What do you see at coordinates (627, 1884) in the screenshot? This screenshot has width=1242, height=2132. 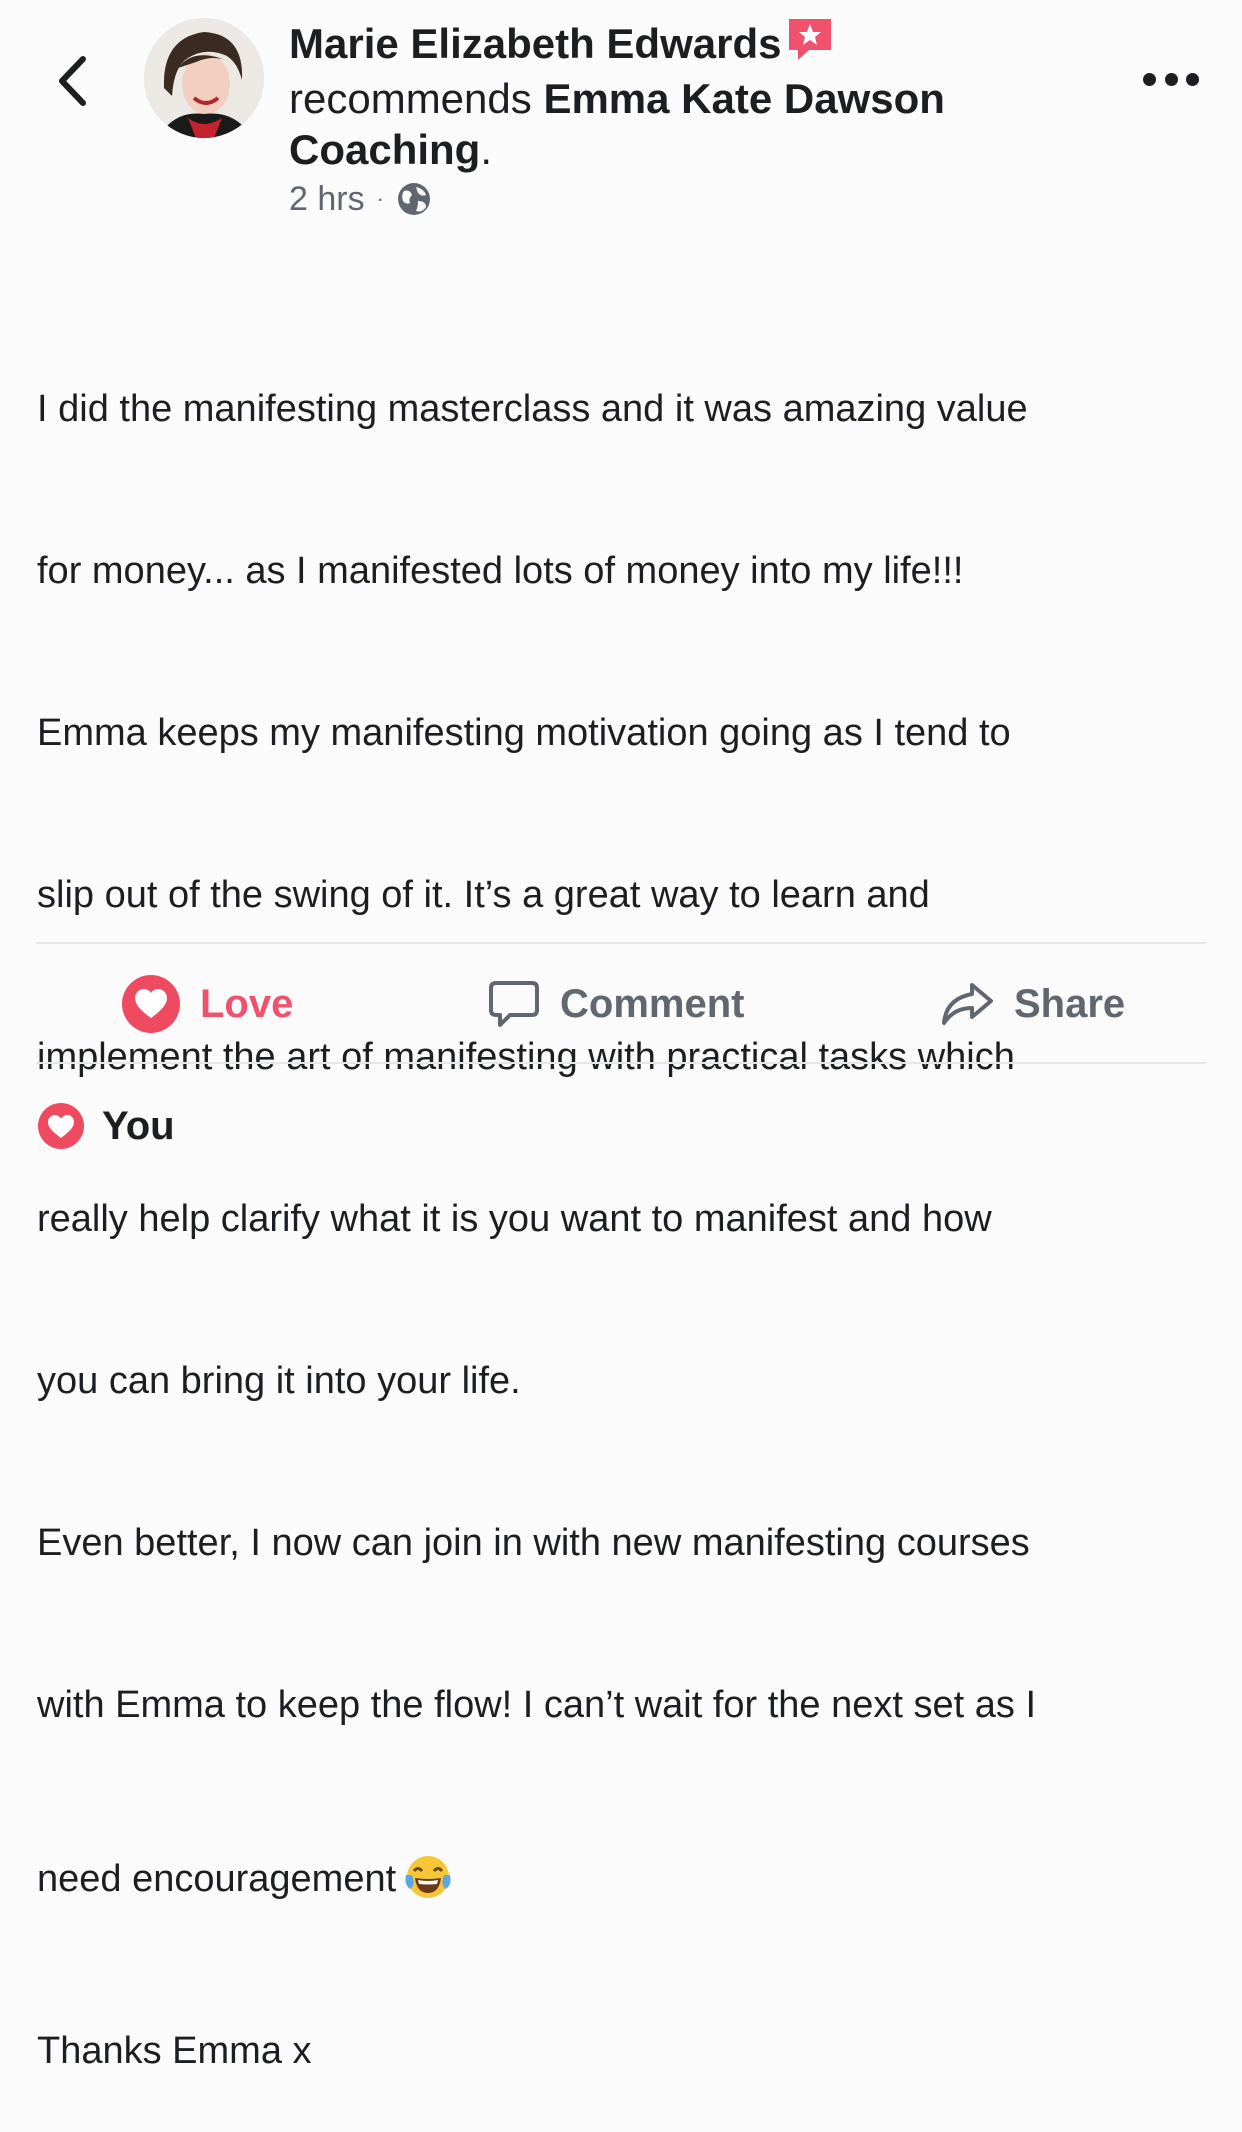 I see `post-line-with-emoji: need encouragement` at bounding box center [627, 1884].